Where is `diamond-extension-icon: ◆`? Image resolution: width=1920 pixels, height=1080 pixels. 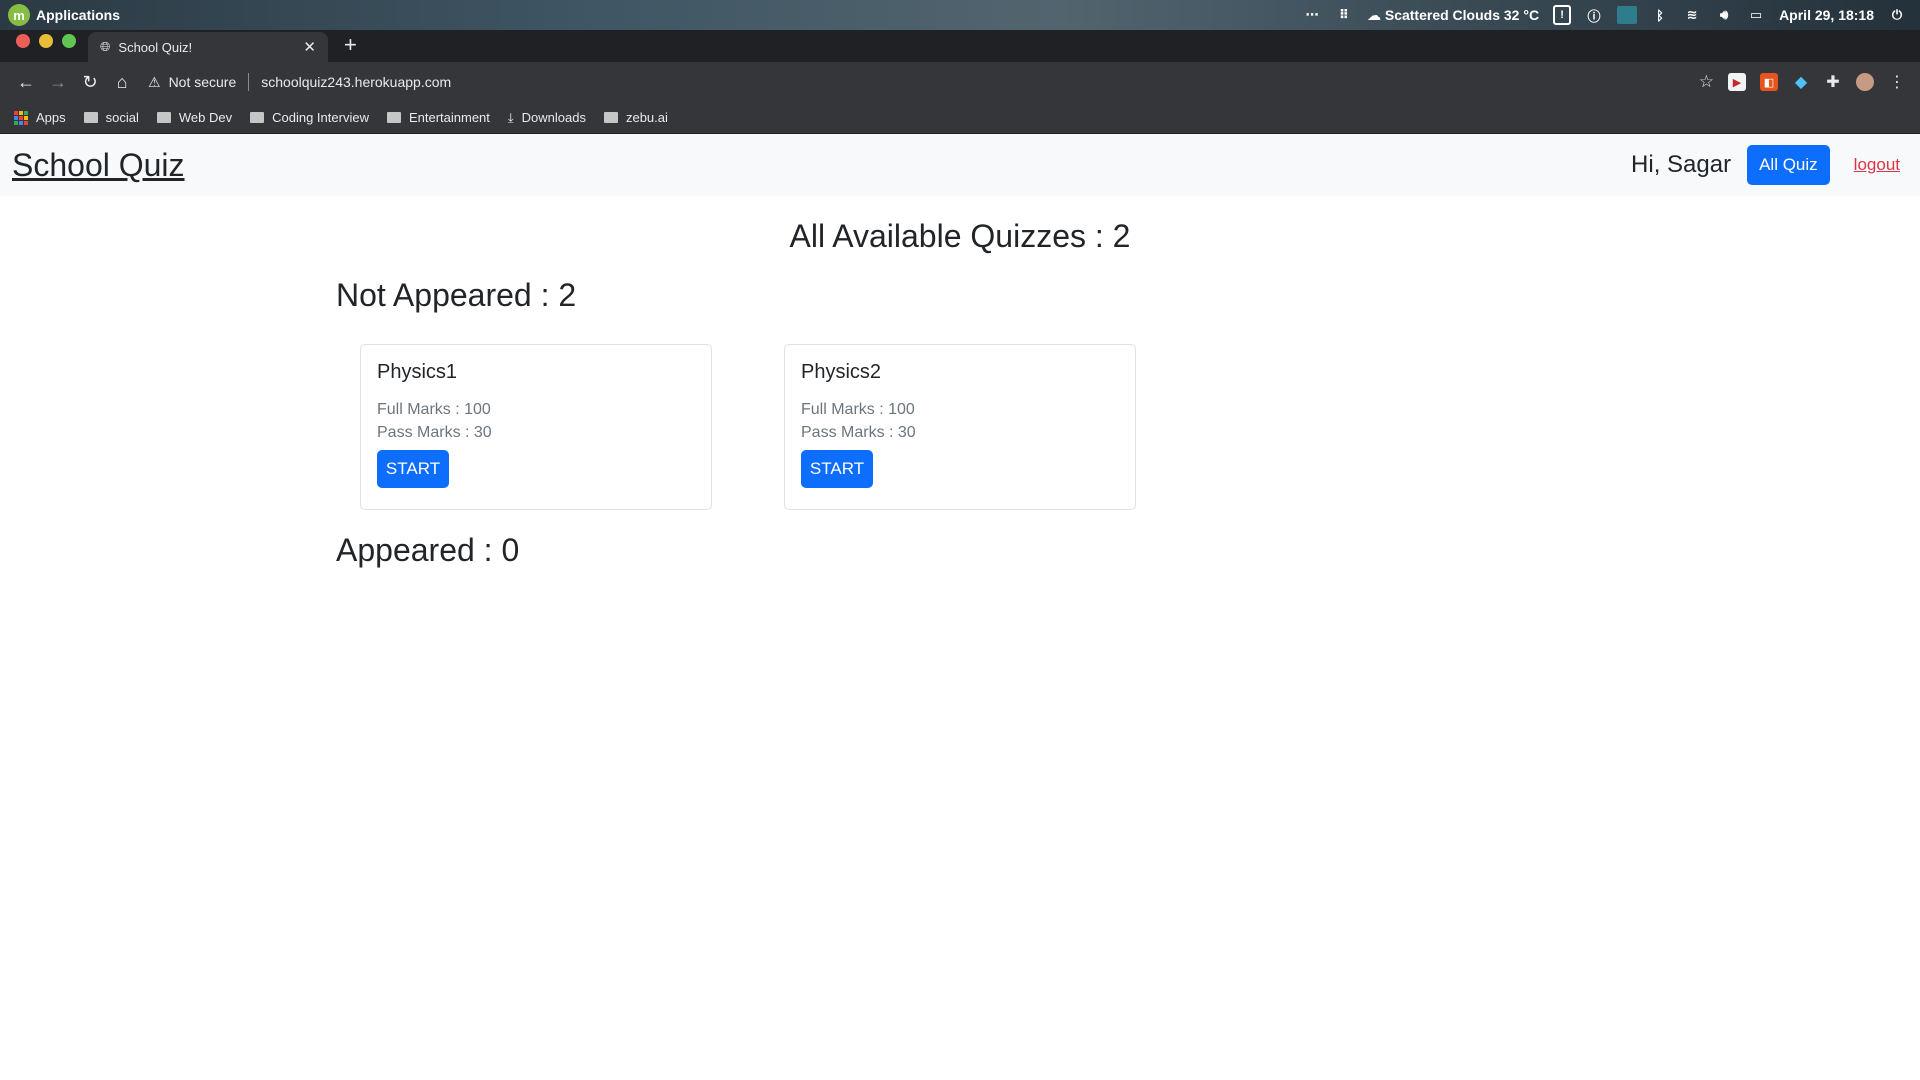
diamond-extension-icon: ◆ is located at coordinates (1801, 82).